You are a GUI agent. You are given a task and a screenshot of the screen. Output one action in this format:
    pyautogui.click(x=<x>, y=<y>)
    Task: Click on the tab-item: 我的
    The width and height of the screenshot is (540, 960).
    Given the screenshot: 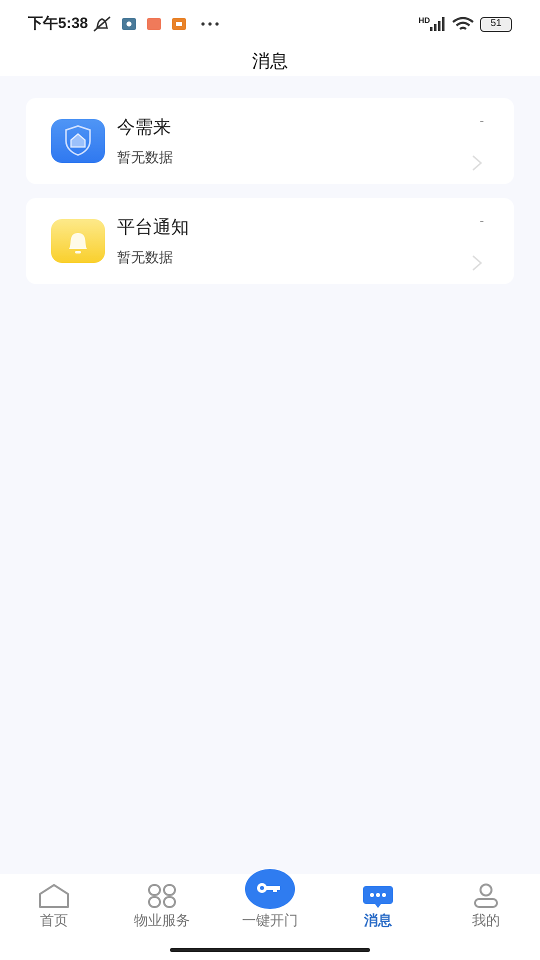 What is the action you would take?
    pyautogui.click(x=486, y=907)
    